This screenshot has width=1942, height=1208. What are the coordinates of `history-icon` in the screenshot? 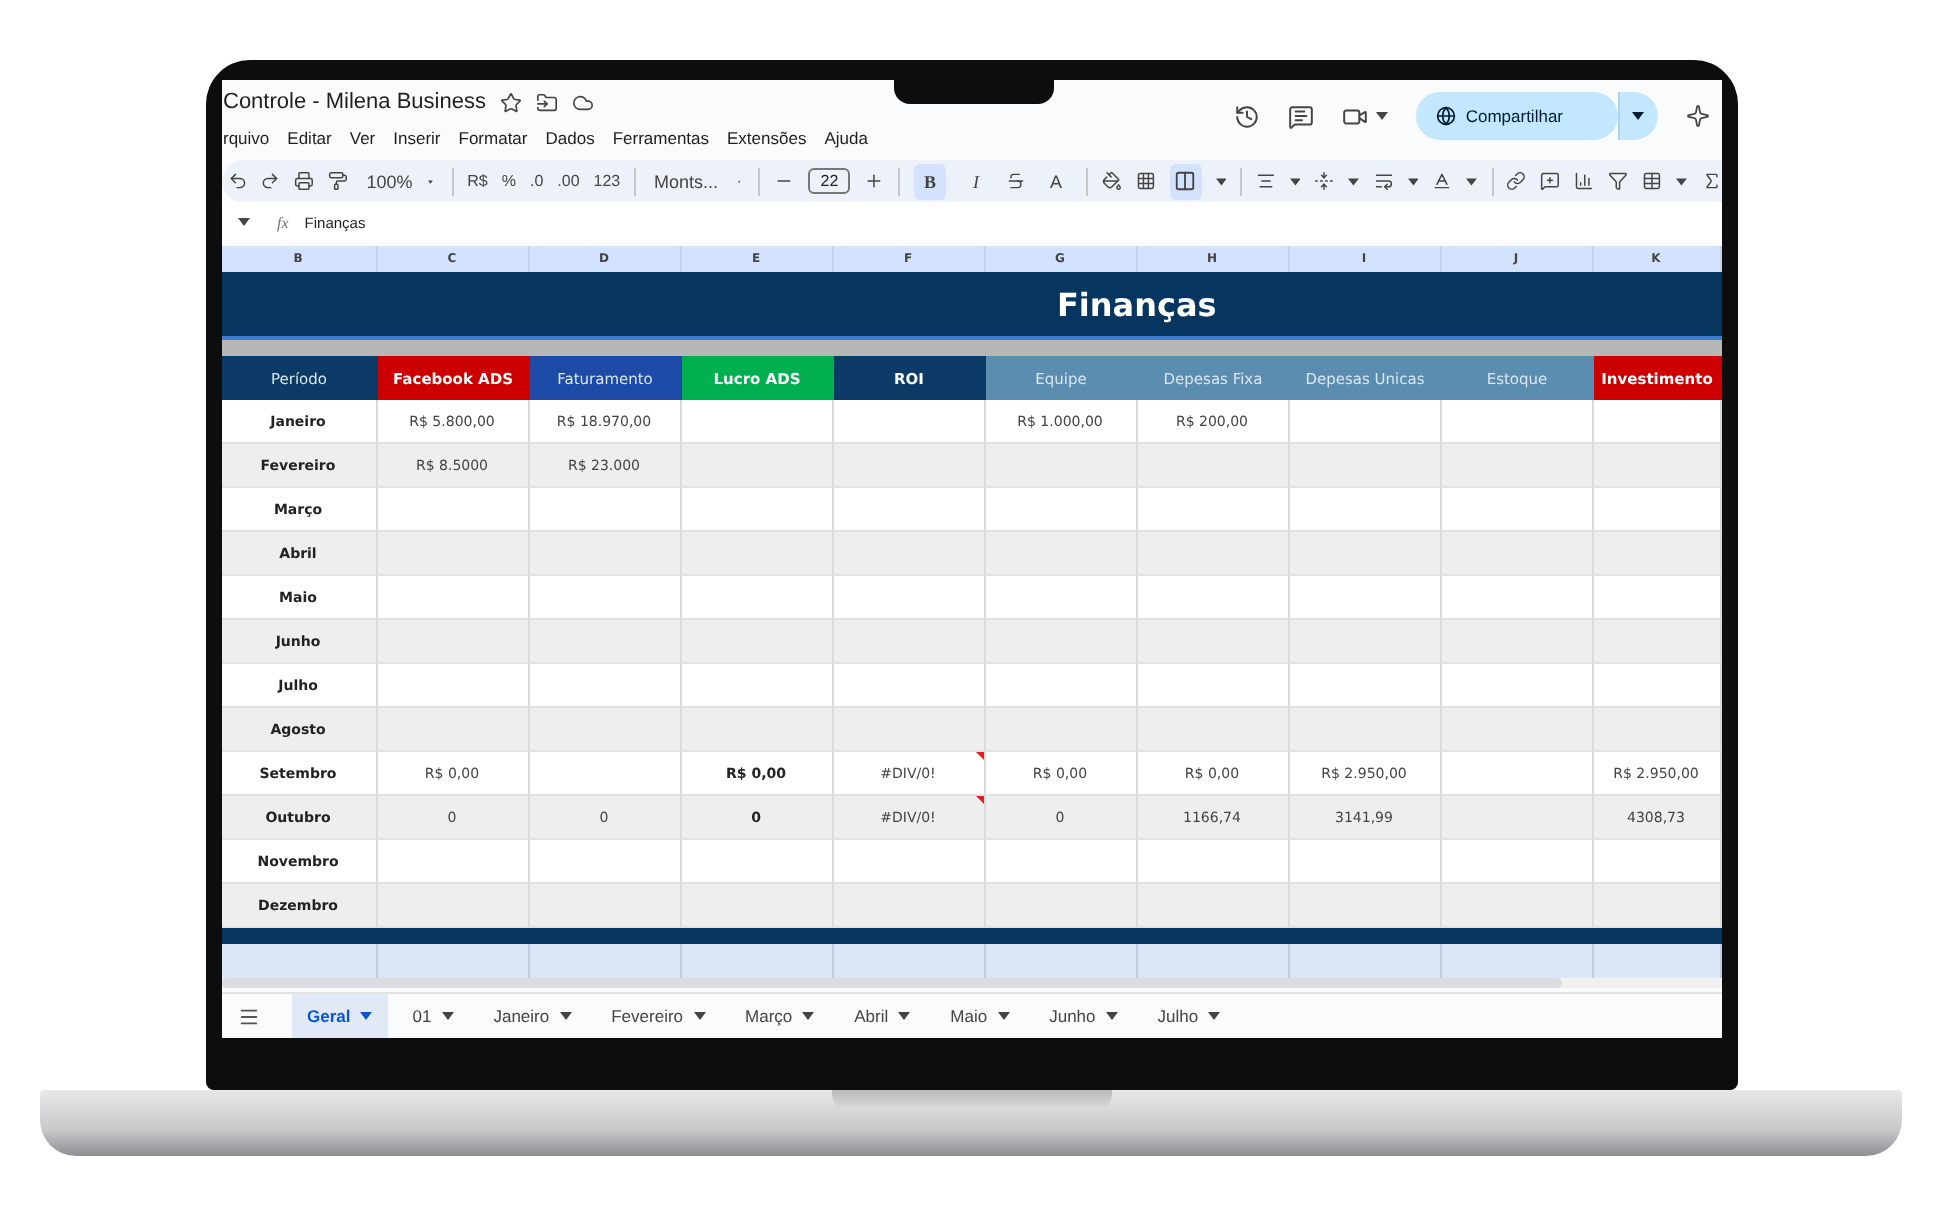 It's located at (1246, 116).